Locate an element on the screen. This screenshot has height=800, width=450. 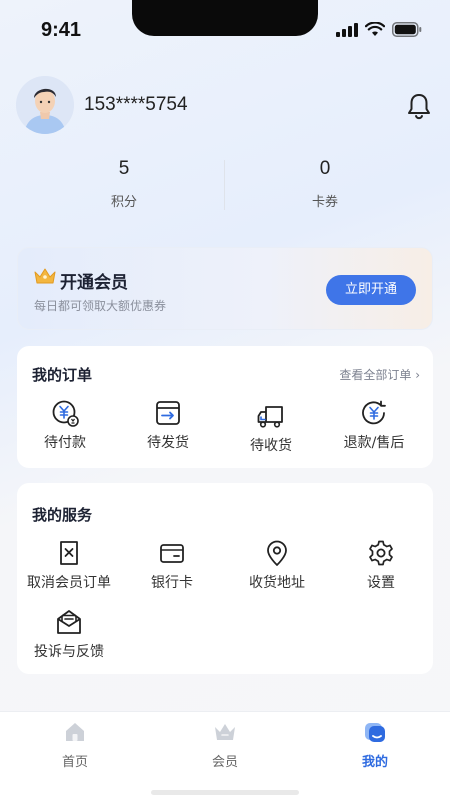
order-refund: 退款/售后 is located at coordinates (374, 425).